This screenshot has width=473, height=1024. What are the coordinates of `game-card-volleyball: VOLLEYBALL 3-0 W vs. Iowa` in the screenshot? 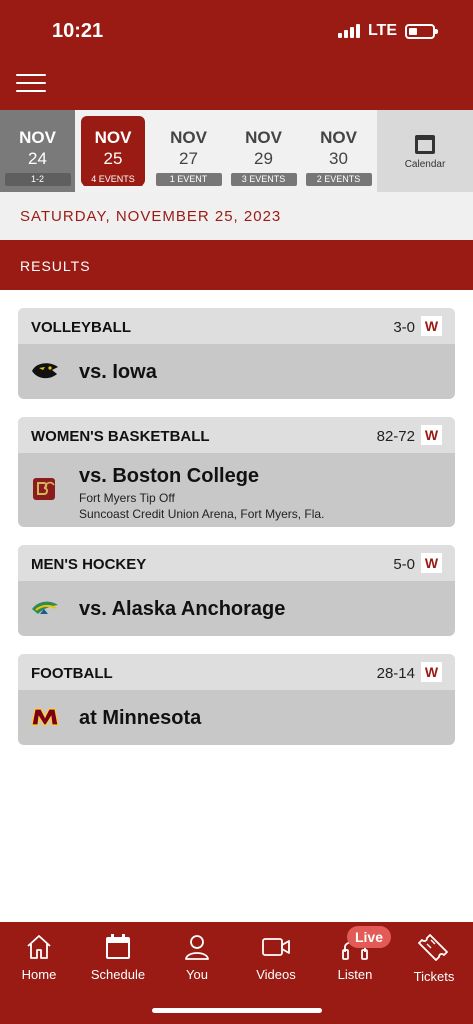 It's located at (236, 353).